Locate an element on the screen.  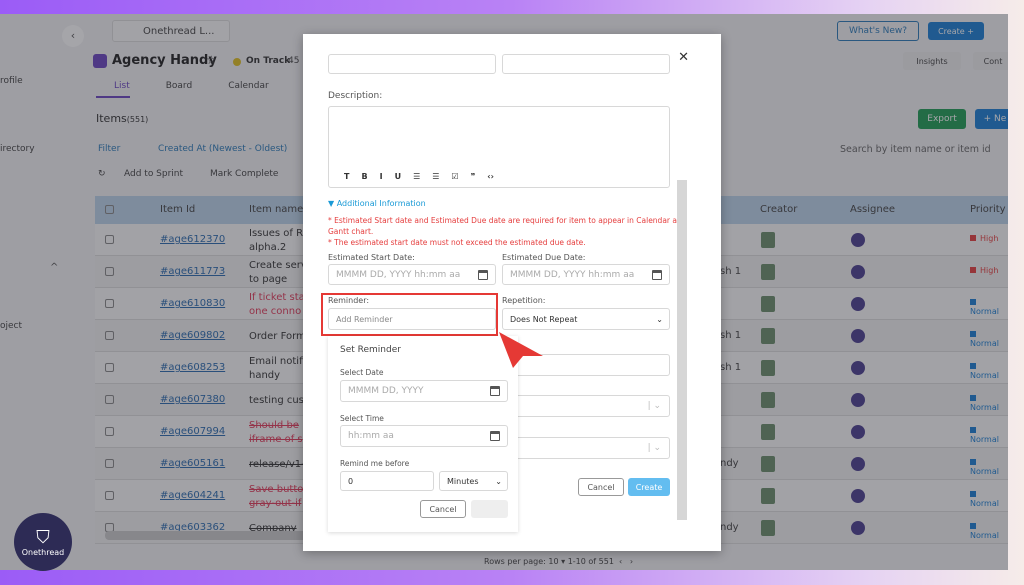
toolbar-code-icon: ‹› is located at coordinates (490, 176).